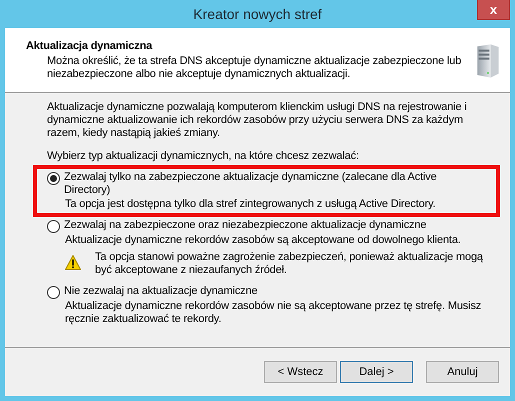  Describe the element at coordinates (264, 226) in the screenshot. I see `option-label: Zezwalaj na zabezpieczone oraz niezabezpieczone aktualizacje dynamiczne` at that location.